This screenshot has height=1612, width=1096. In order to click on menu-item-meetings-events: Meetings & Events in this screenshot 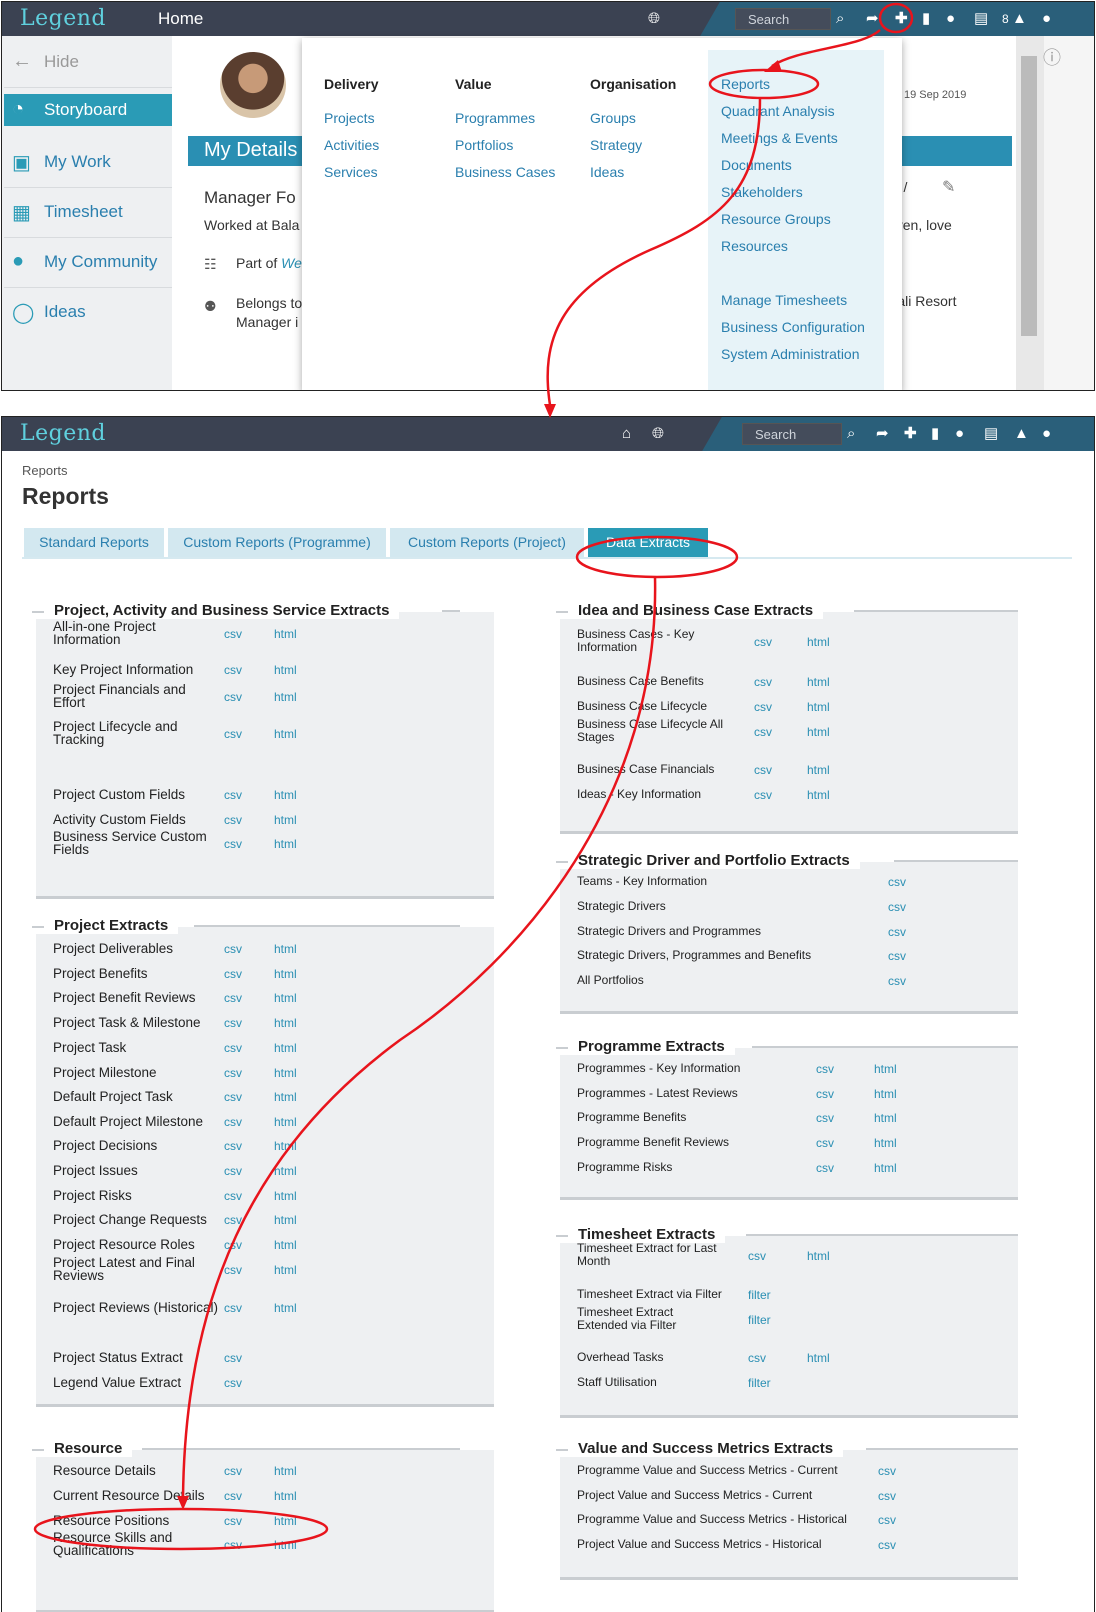, I will do `click(779, 138)`.